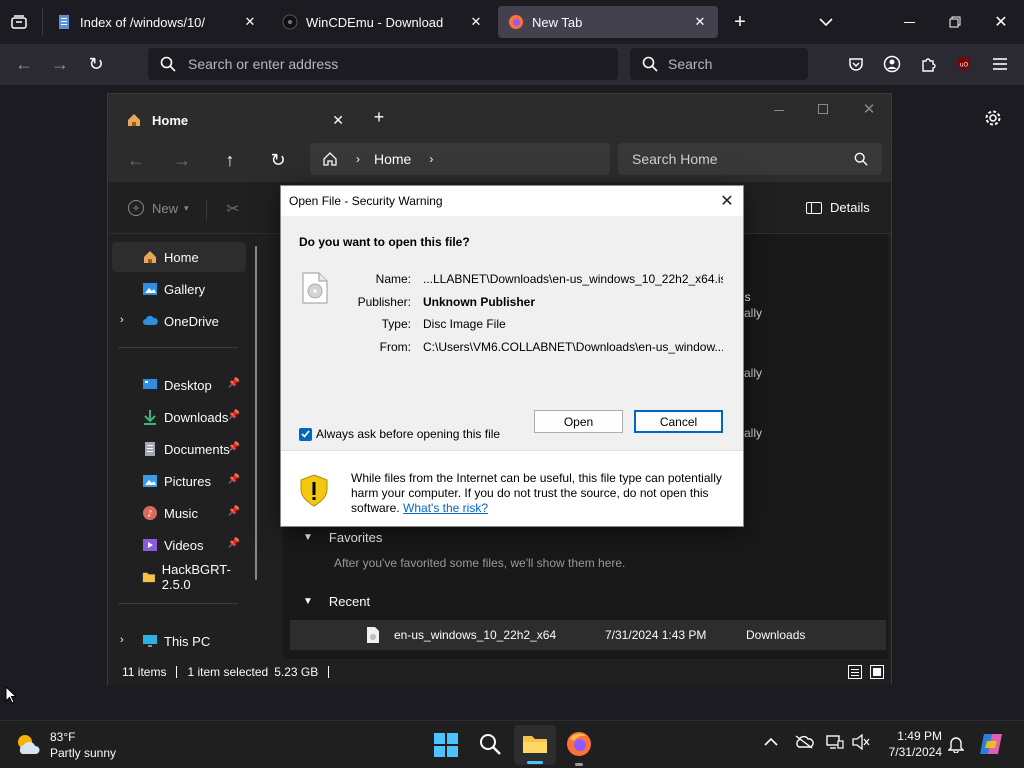  I want to click on back-button: ←, so click(24, 64).